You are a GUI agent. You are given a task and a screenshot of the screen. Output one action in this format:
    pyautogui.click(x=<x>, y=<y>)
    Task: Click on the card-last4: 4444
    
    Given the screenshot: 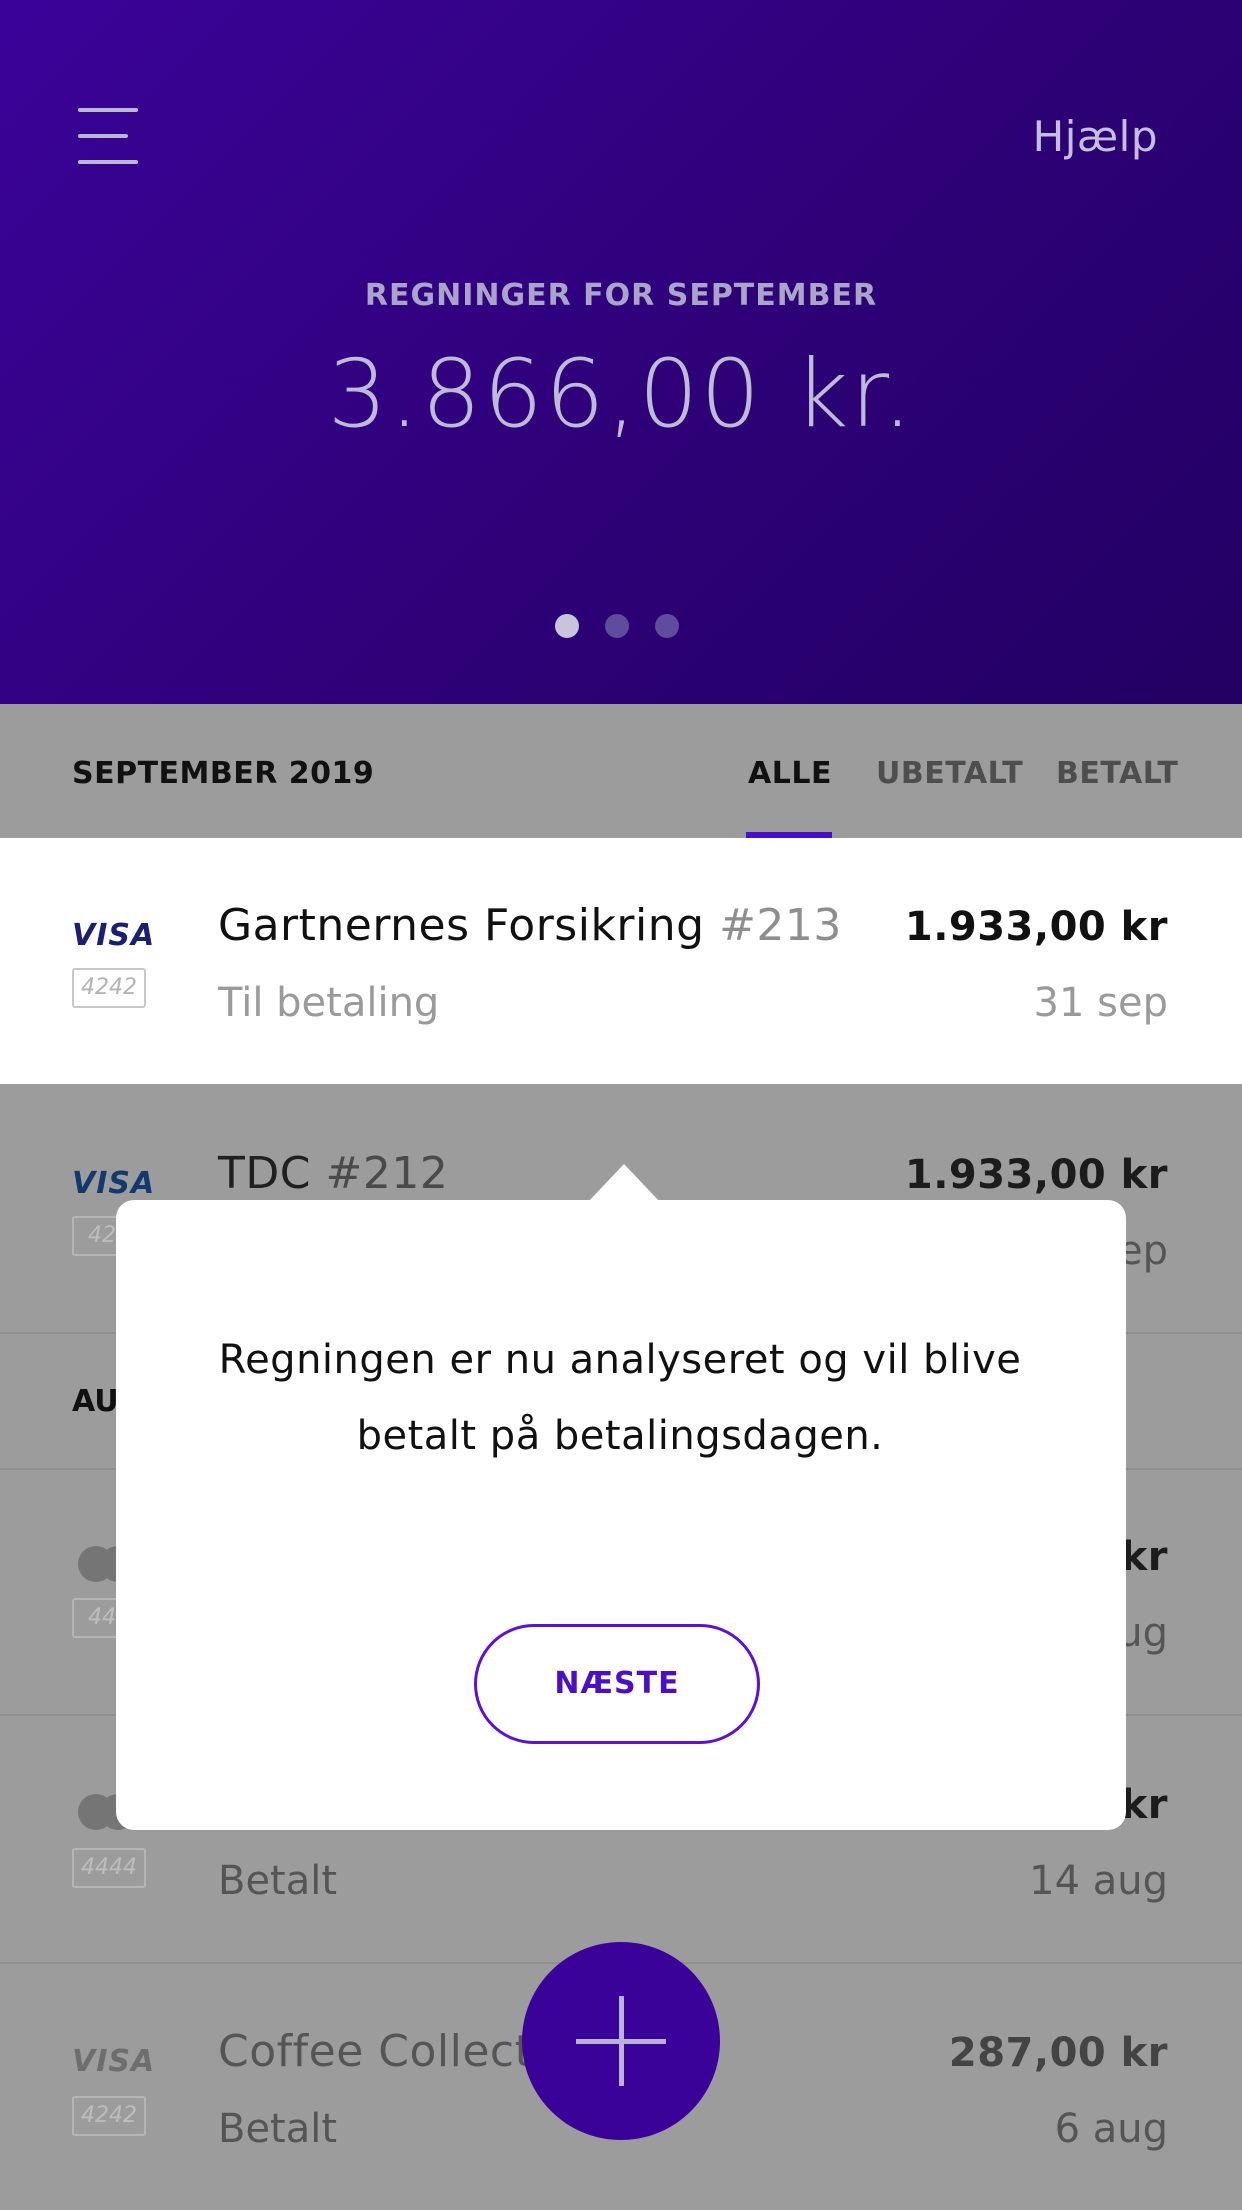 What is the action you would take?
    pyautogui.click(x=109, y=1868)
    